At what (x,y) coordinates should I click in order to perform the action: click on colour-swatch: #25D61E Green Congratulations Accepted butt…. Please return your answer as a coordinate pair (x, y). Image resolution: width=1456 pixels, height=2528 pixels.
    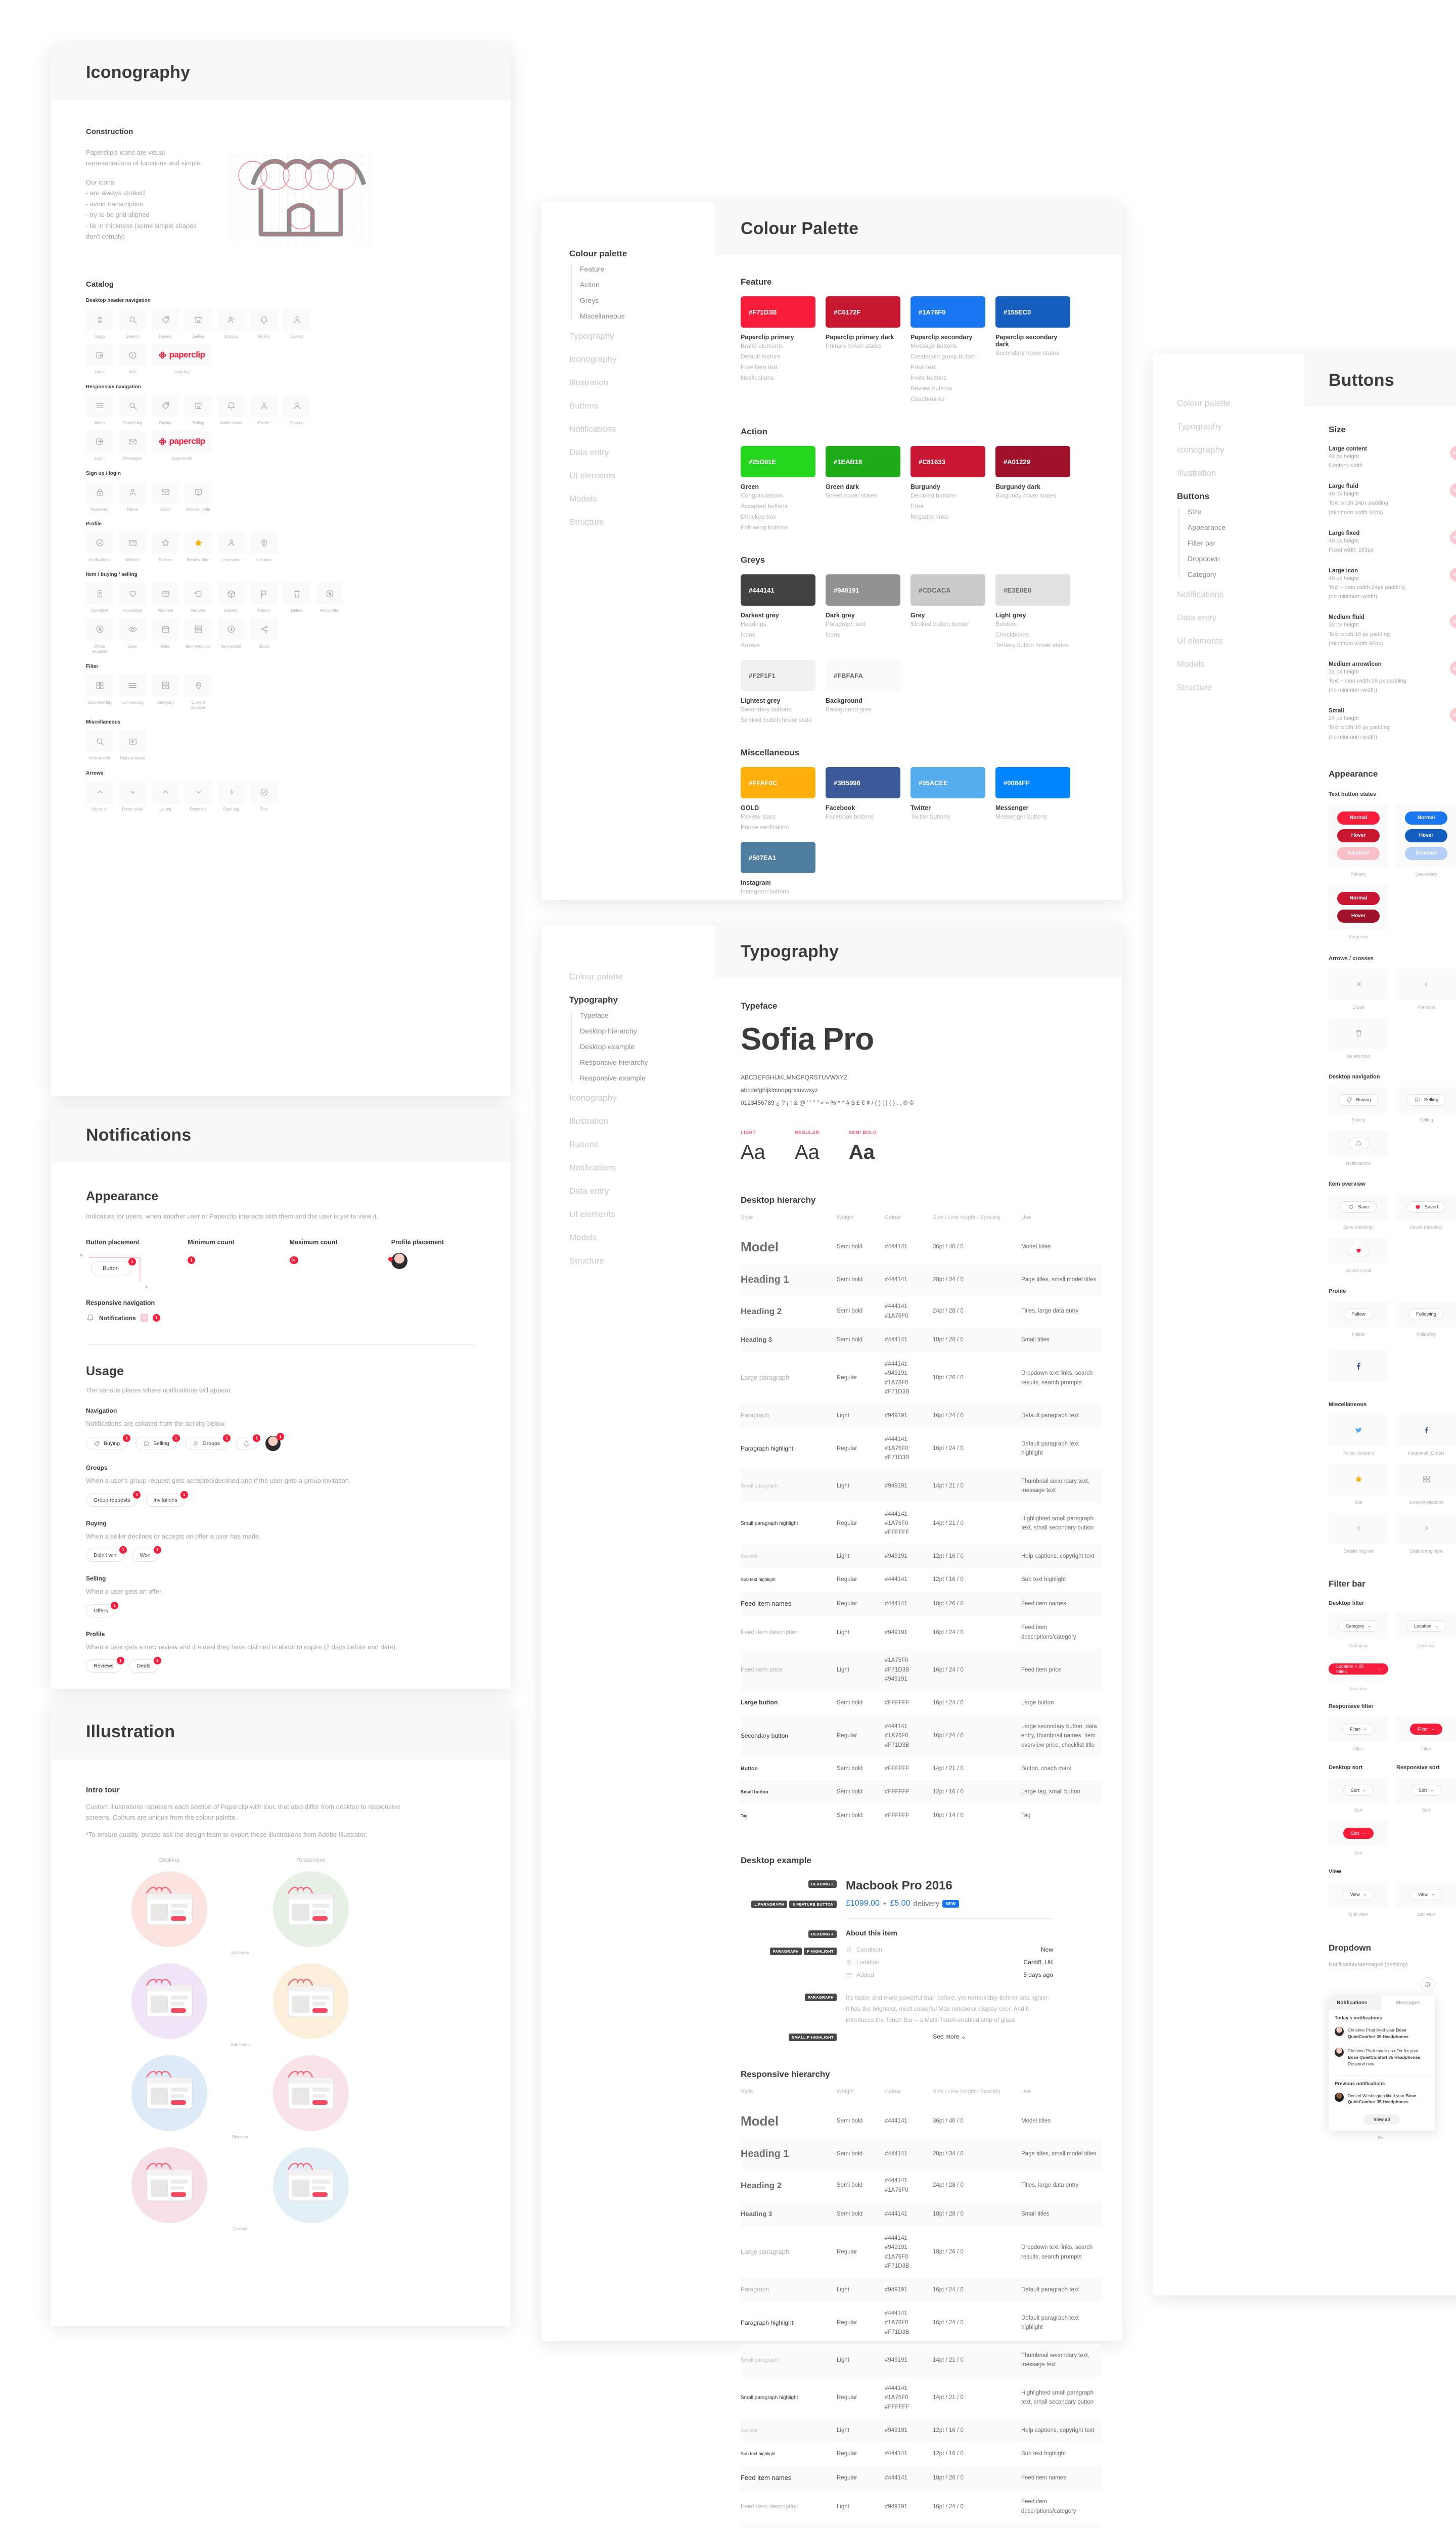
    Looking at the image, I should click on (778, 490).